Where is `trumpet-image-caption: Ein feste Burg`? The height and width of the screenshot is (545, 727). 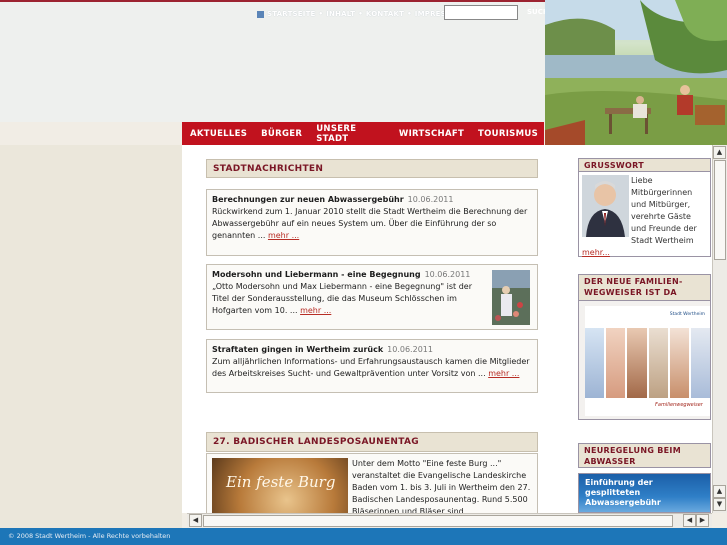
trumpet-image-caption: Ein feste Burg is located at coordinates (281, 482).